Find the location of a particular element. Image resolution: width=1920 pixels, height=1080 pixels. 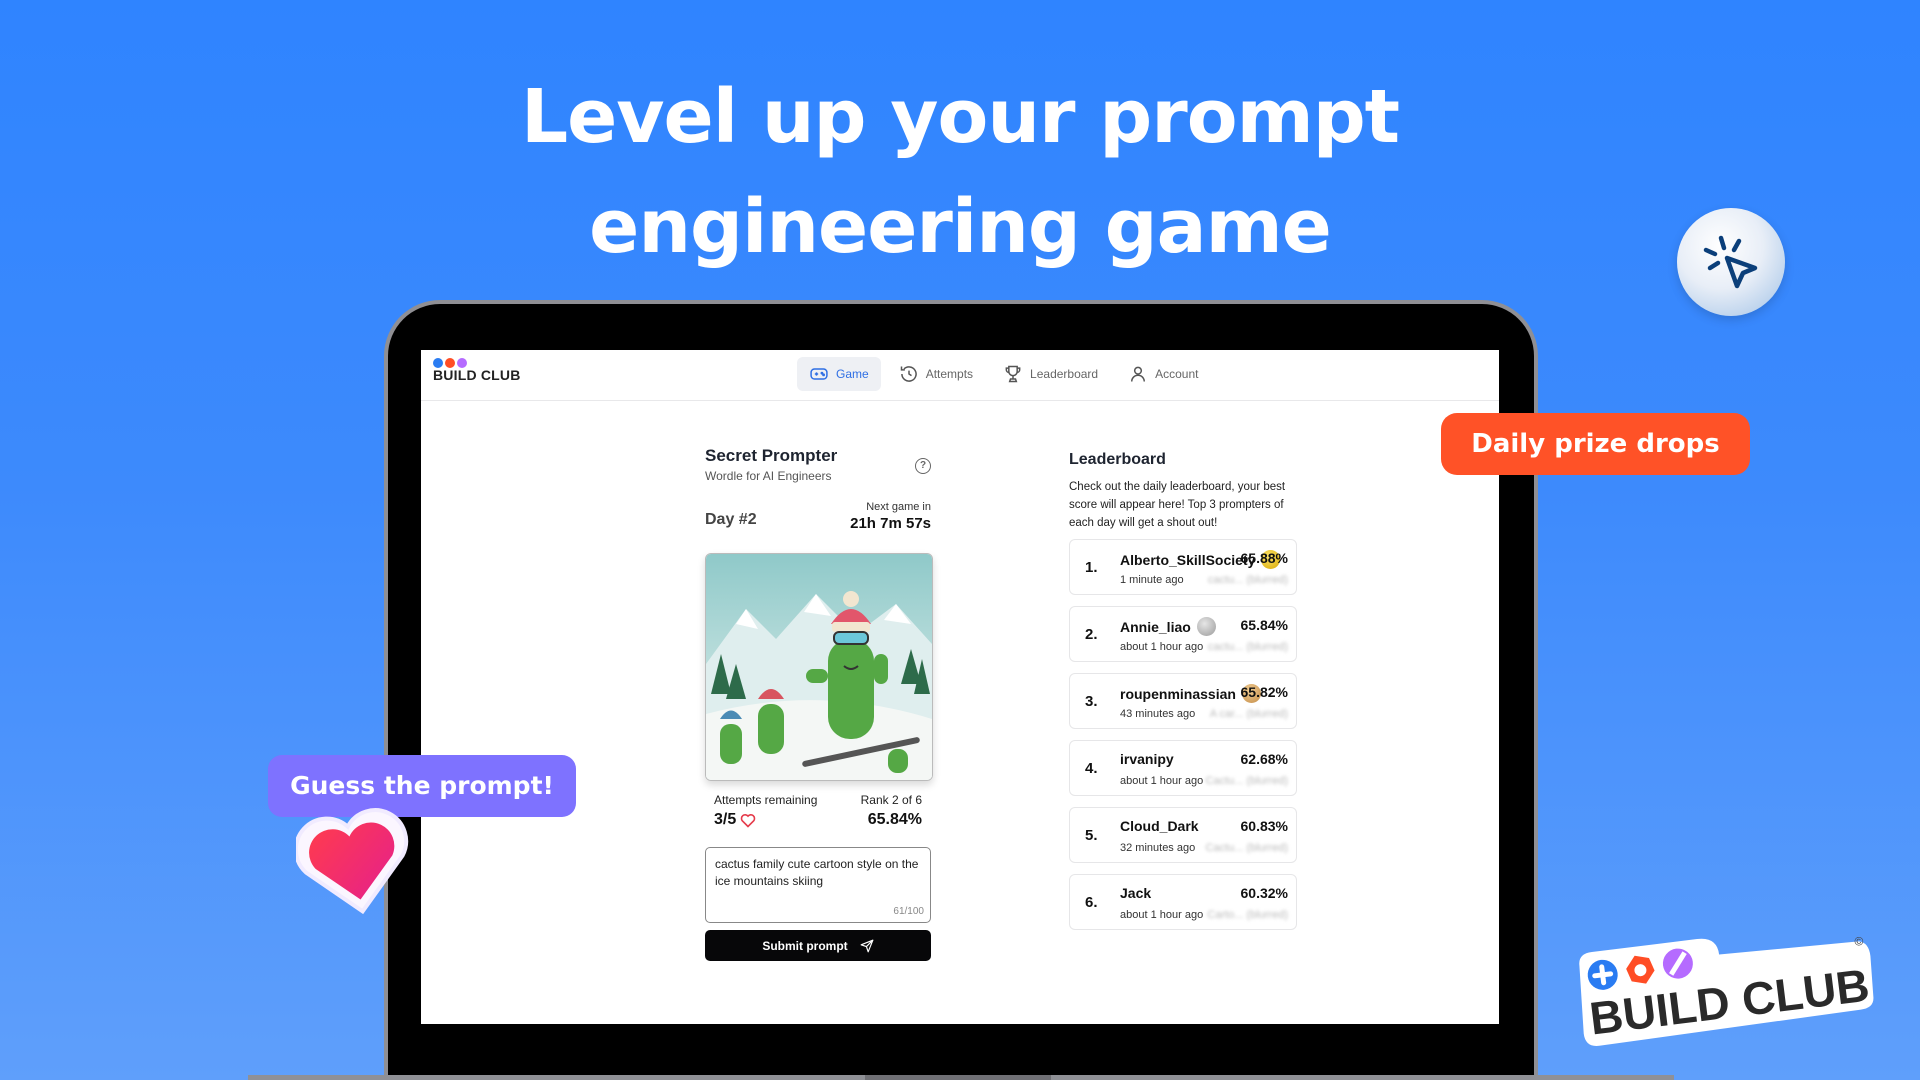

tab-account: Account is located at coordinates (1163, 374).